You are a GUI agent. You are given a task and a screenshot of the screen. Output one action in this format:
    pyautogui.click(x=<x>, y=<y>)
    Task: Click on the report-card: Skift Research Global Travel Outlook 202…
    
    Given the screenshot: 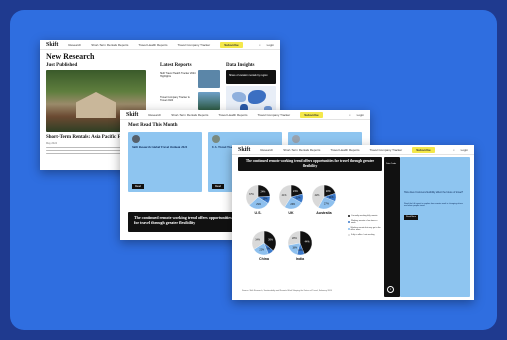 What is the action you would take?
    pyautogui.click(x=165, y=162)
    